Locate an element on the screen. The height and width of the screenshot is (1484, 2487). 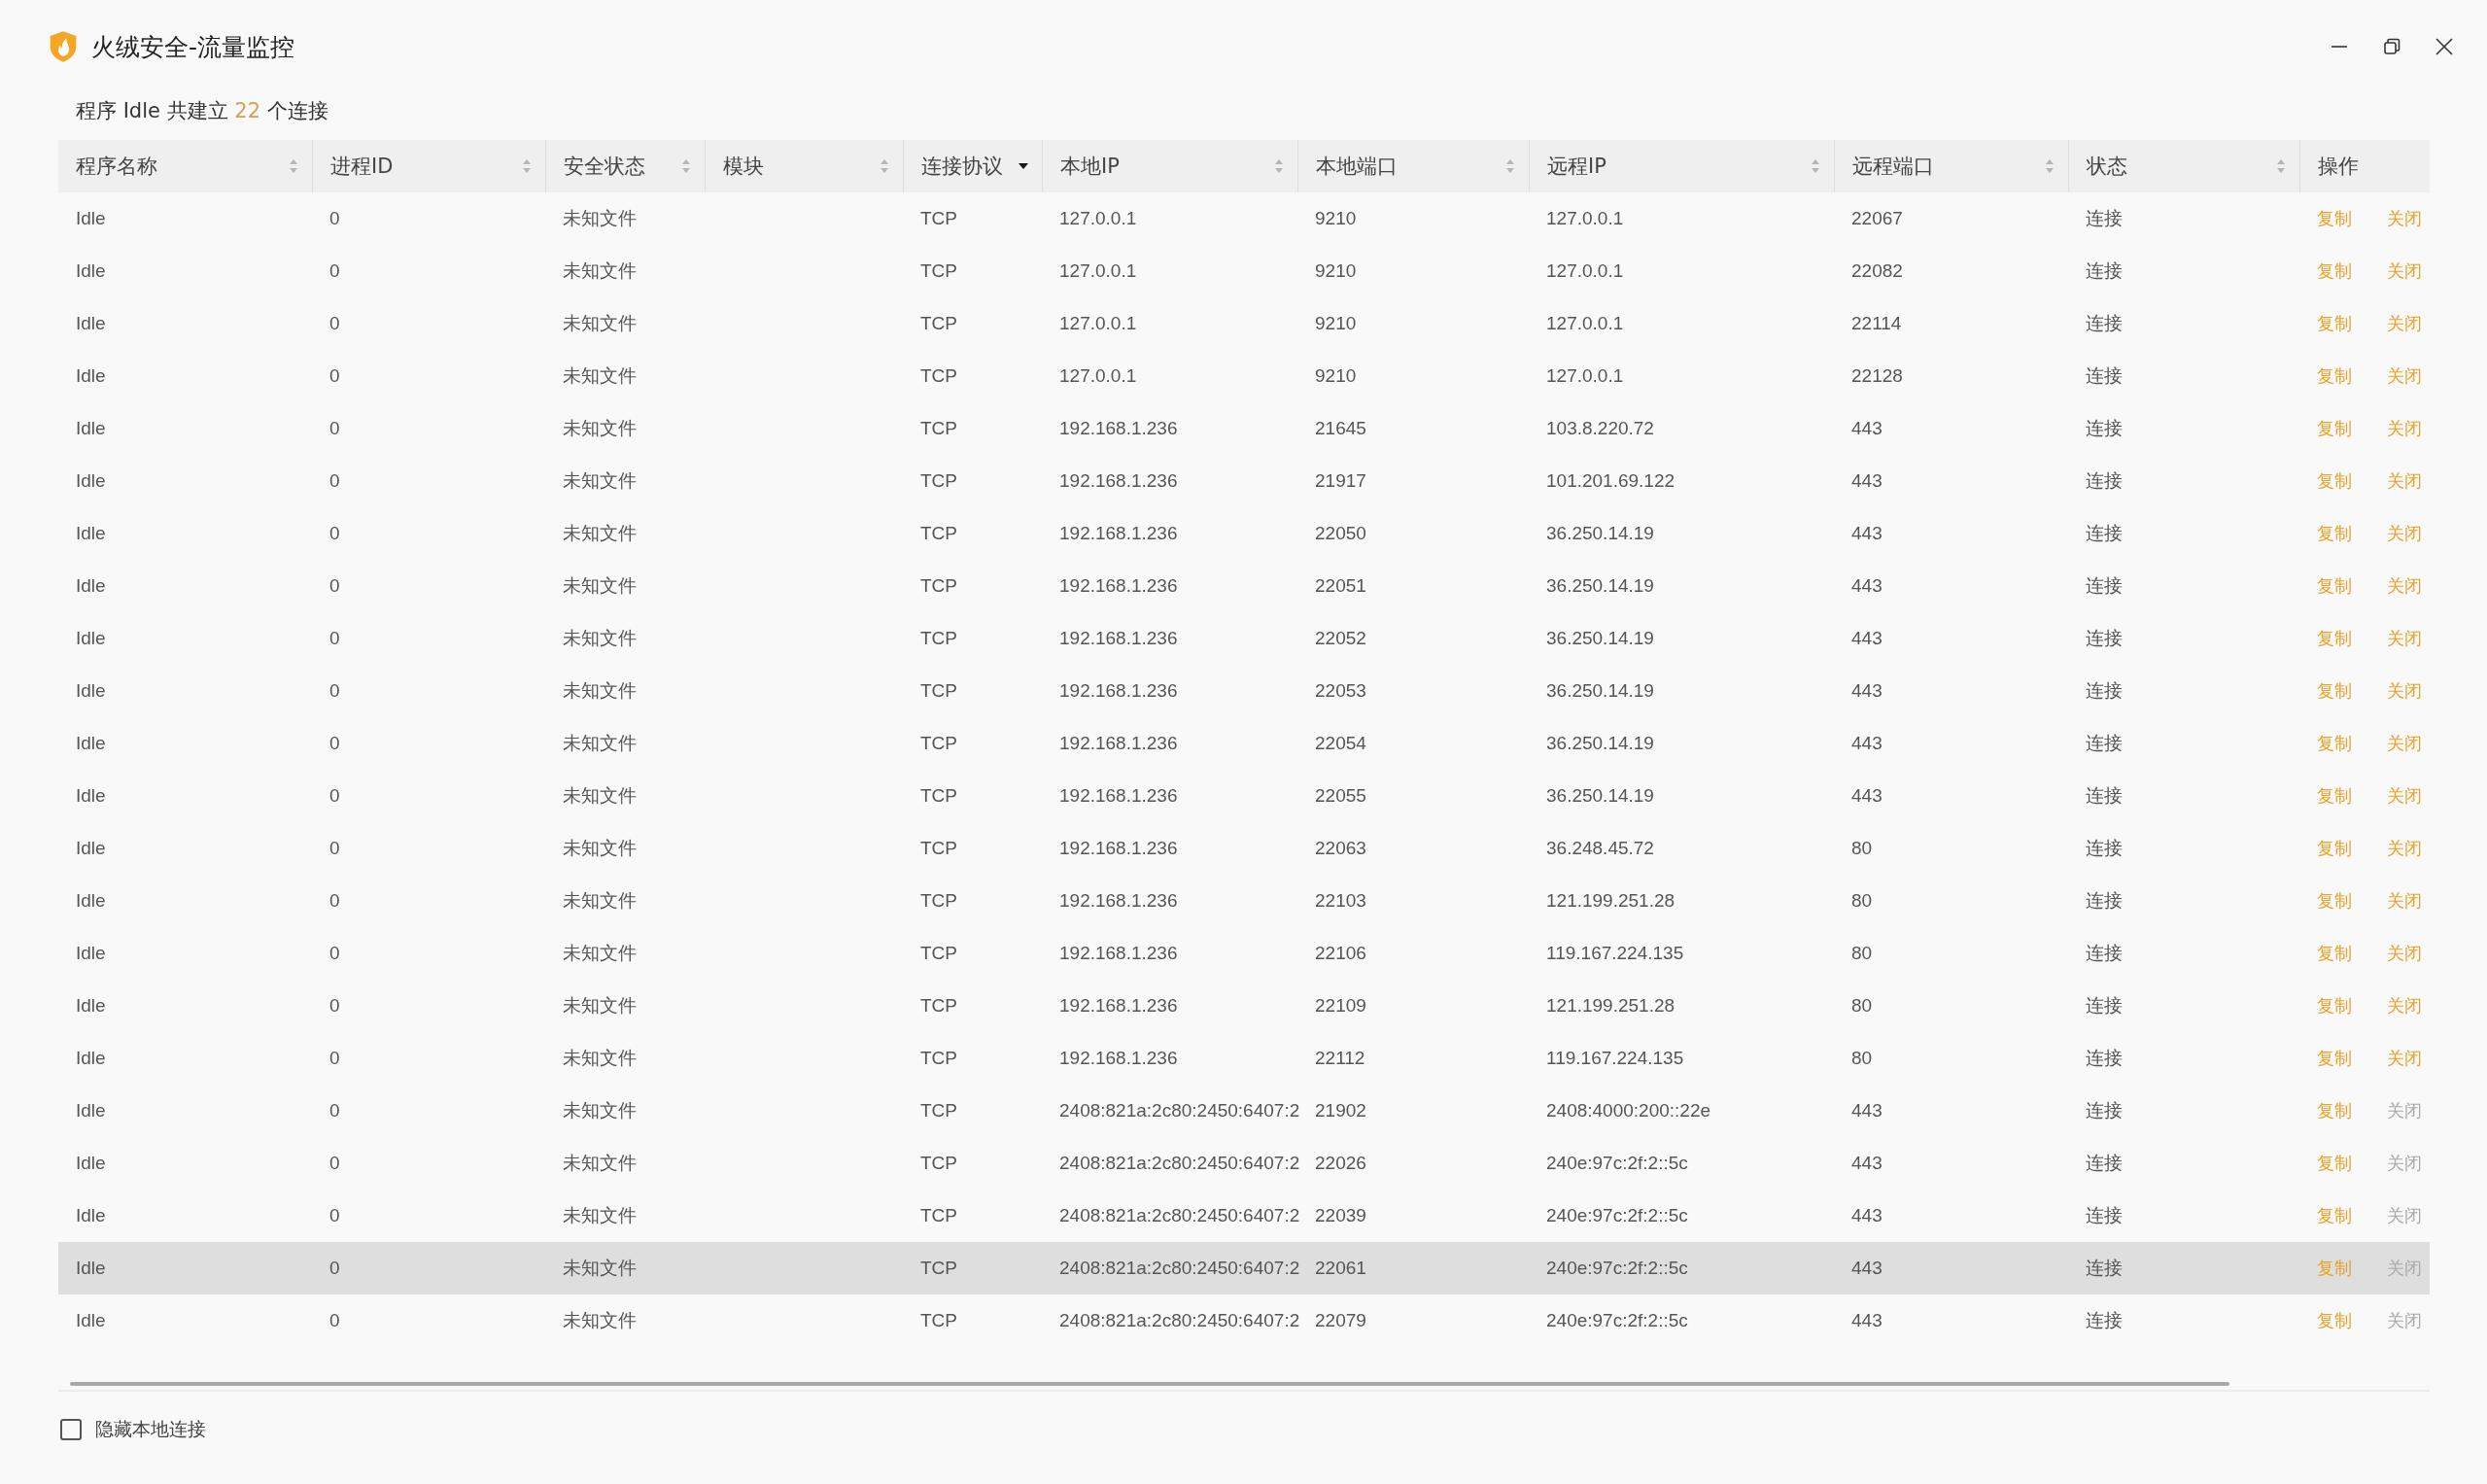
column-header: 程序名称 is located at coordinates (185, 166).